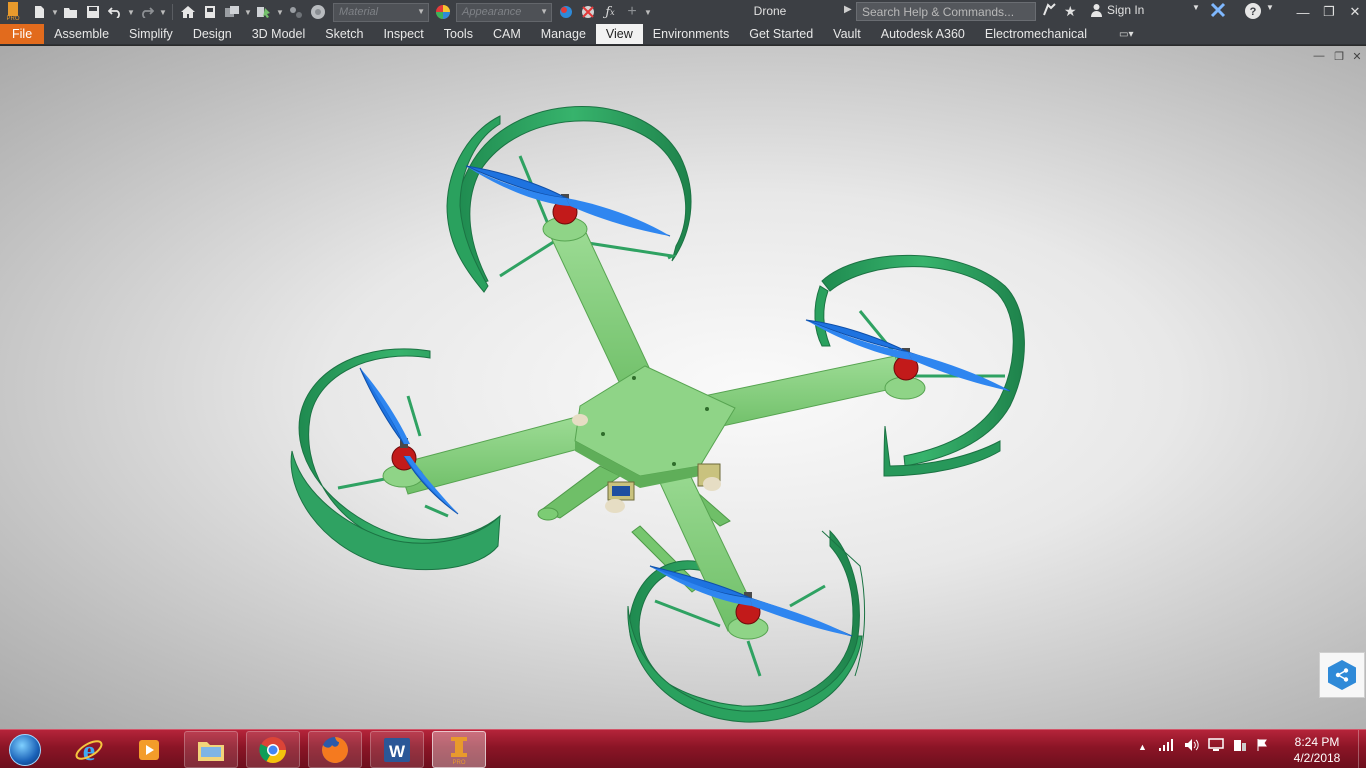 The height and width of the screenshot is (768, 1366). I want to click on share-button, so click(1342, 675).